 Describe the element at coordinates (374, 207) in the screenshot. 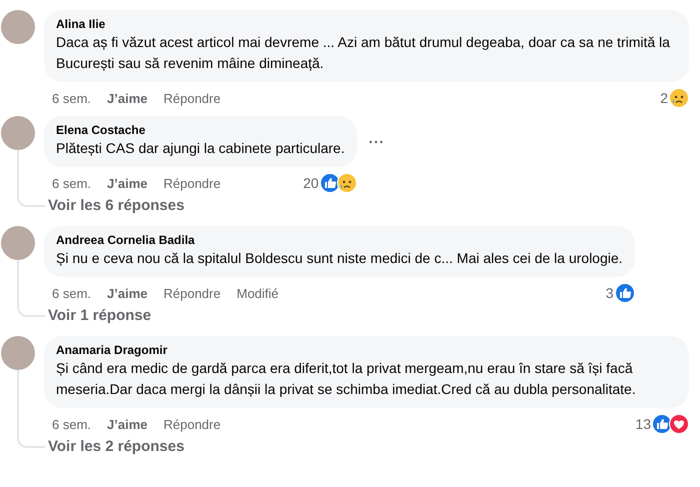

I see `view-replies-link: Voir les 6 réponses` at that location.